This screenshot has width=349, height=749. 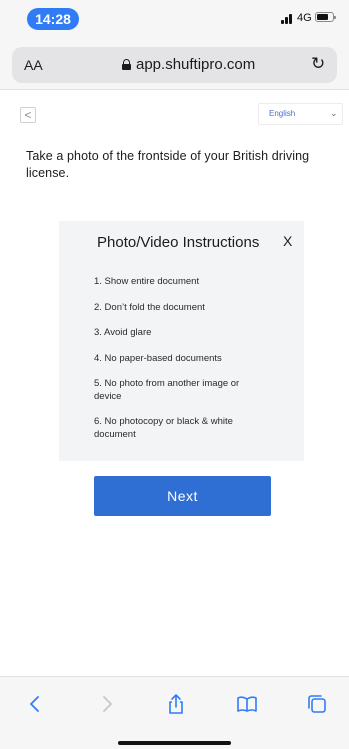 What do you see at coordinates (195, 64) in the screenshot?
I see `url-text: app.shuftipro.com` at bounding box center [195, 64].